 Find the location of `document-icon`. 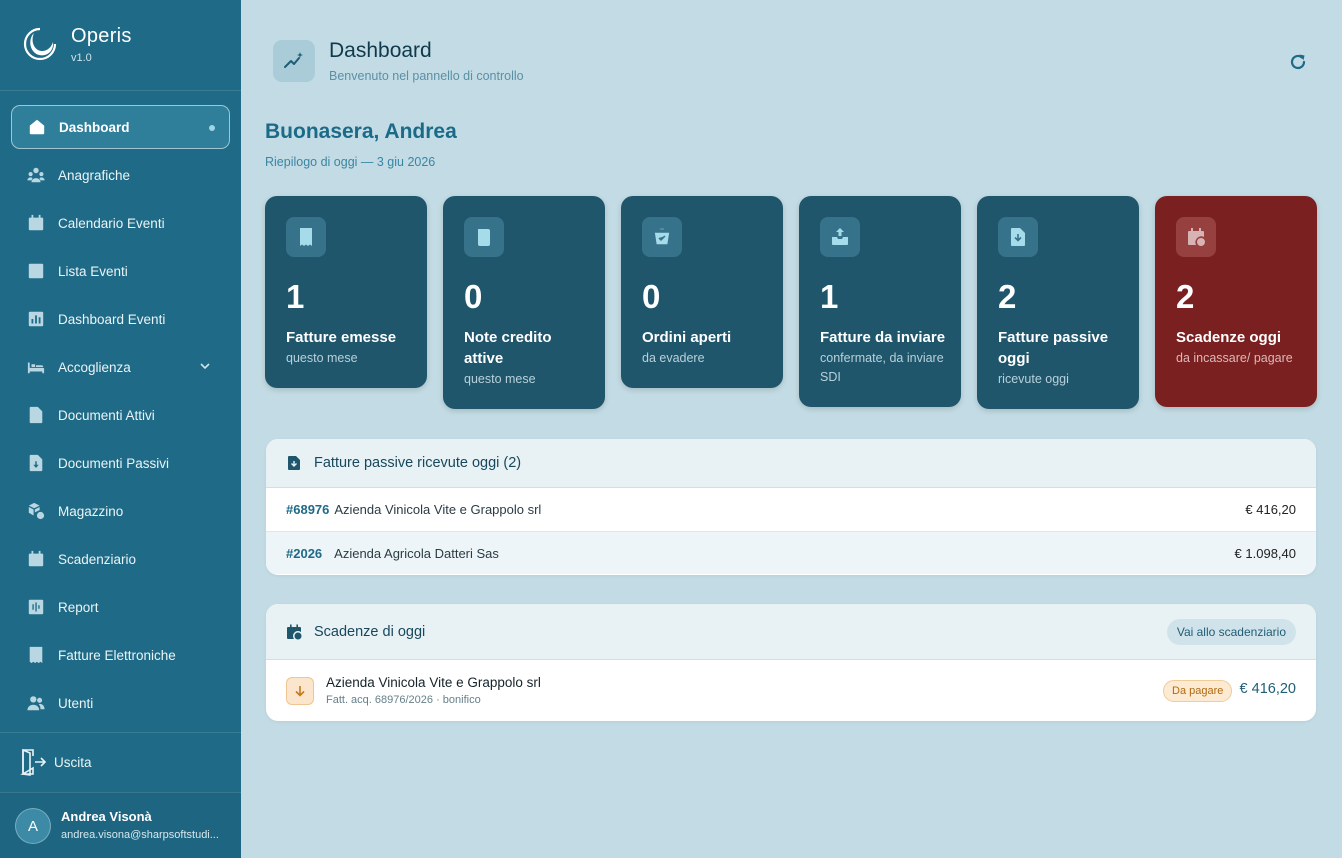

document-icon is located at coordinates (36, 415).